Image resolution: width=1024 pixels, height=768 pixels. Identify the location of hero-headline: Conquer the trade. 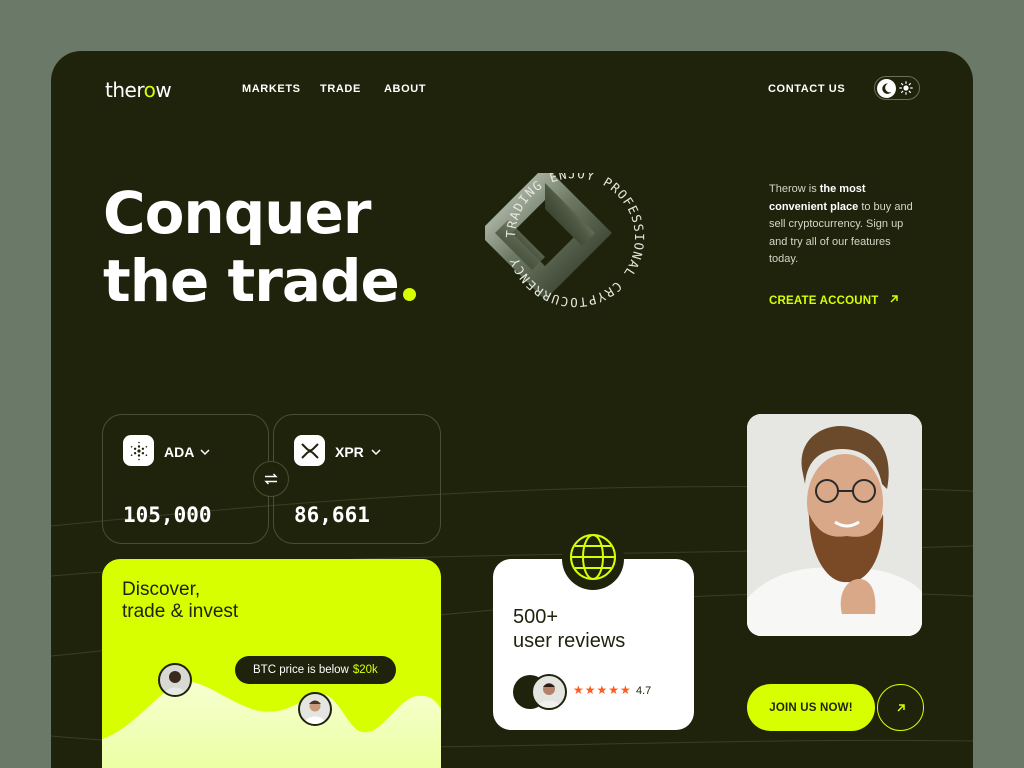
(259, 247).